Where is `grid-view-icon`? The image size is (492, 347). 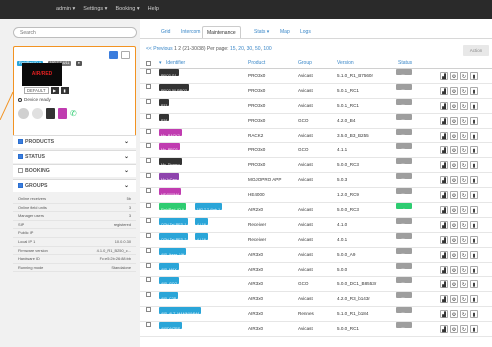 grid-view-icon is located at coordinates (113, 55).